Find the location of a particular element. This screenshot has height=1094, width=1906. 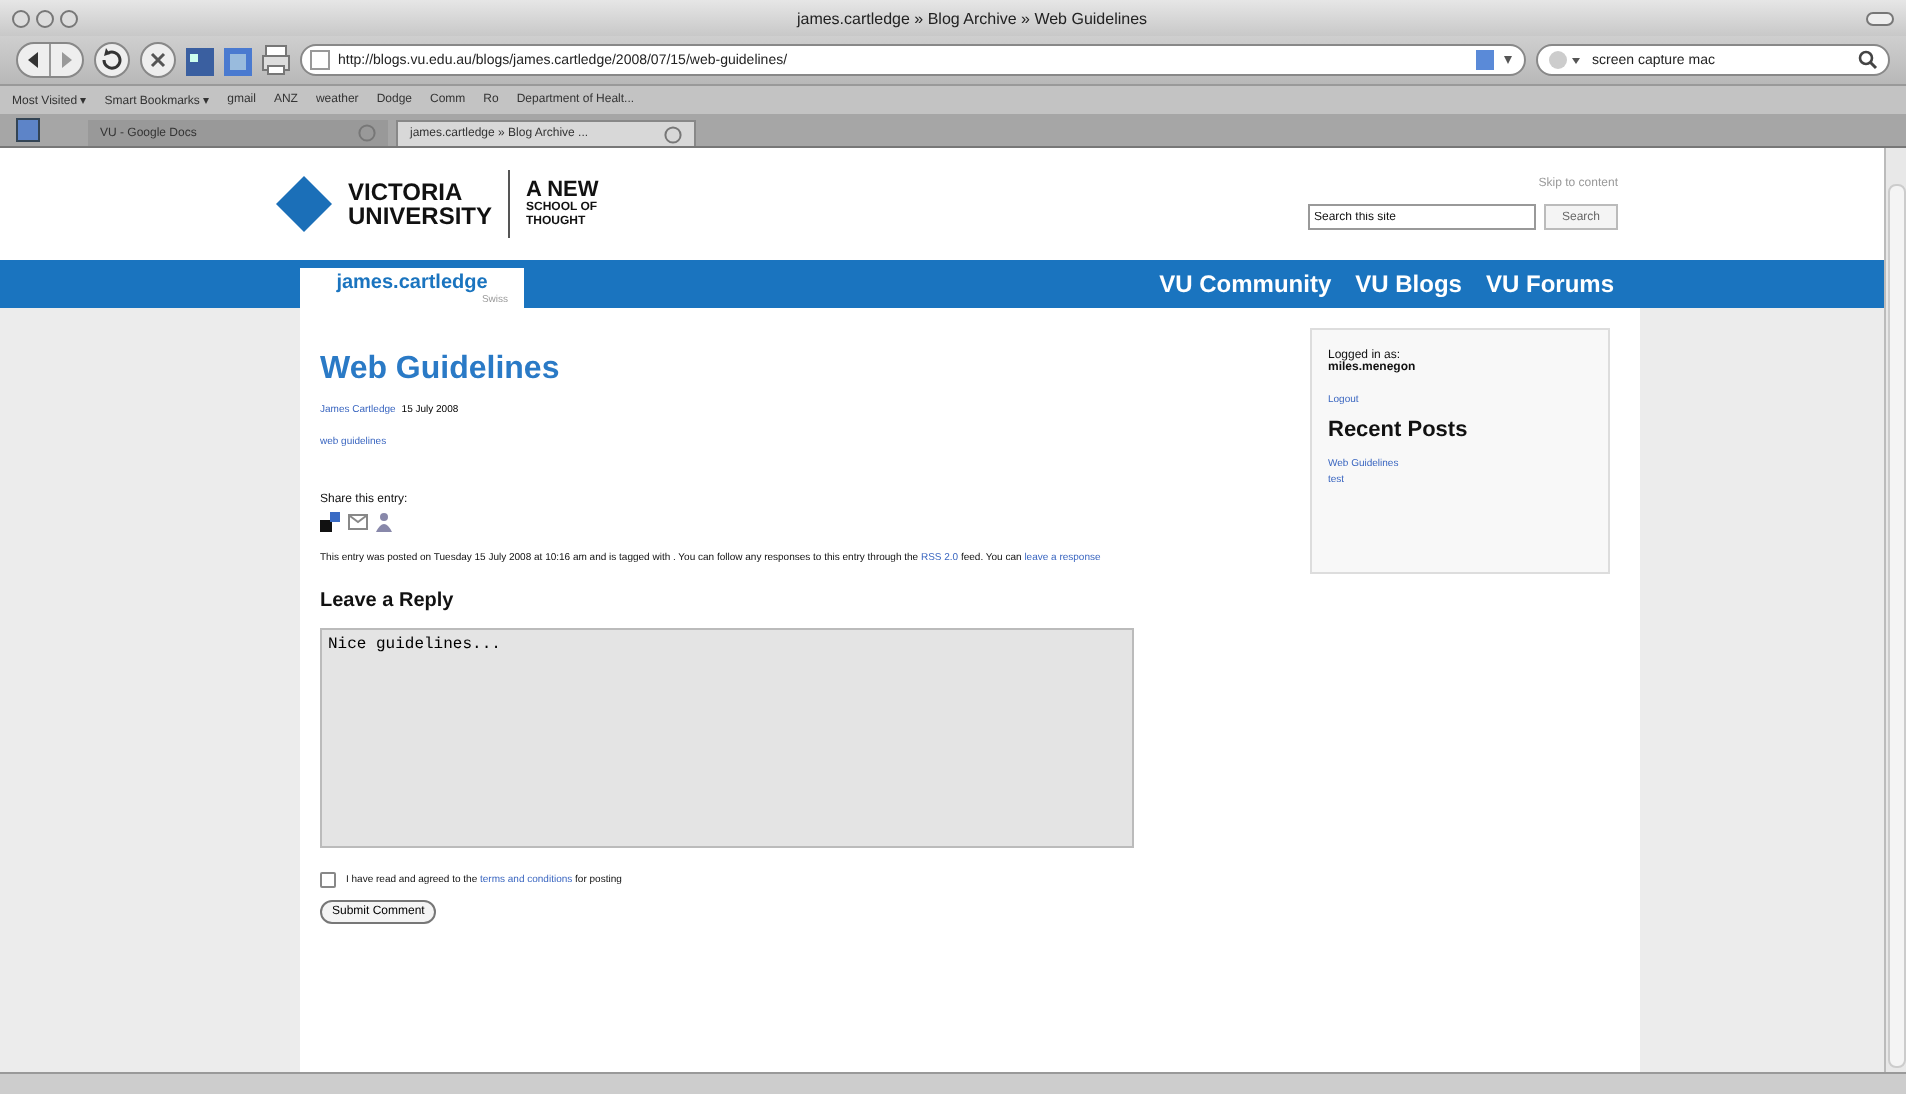

new-tab-icon is located at coordinates (28, 130).